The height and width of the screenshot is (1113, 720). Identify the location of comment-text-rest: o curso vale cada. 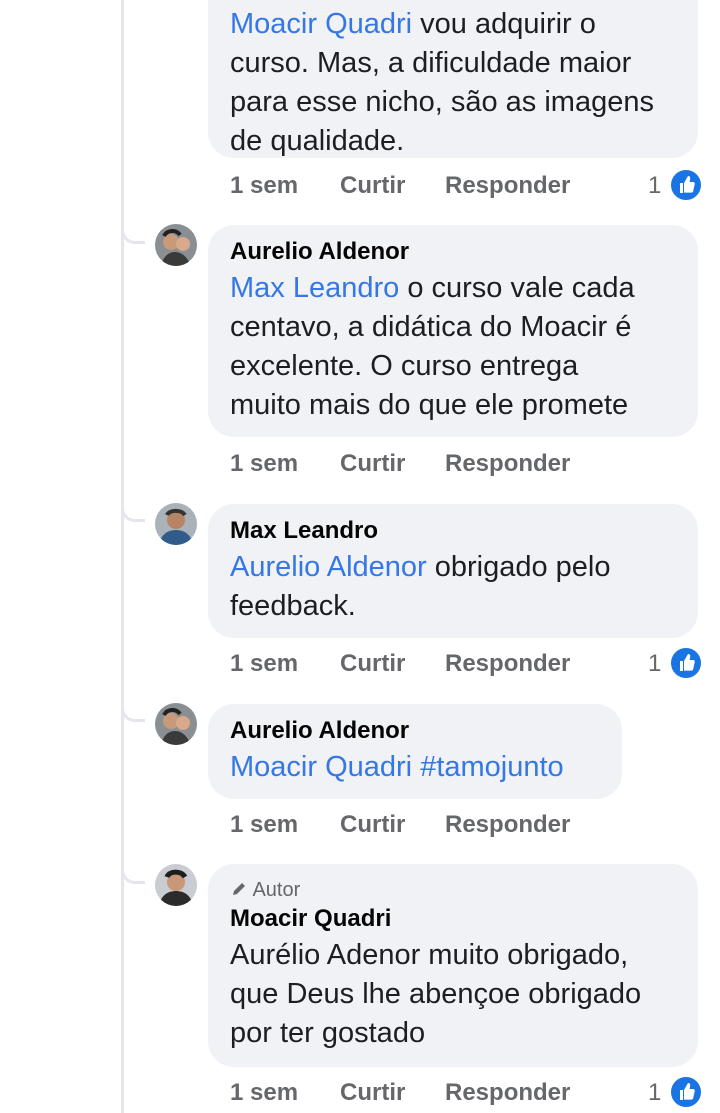
(517, 288).